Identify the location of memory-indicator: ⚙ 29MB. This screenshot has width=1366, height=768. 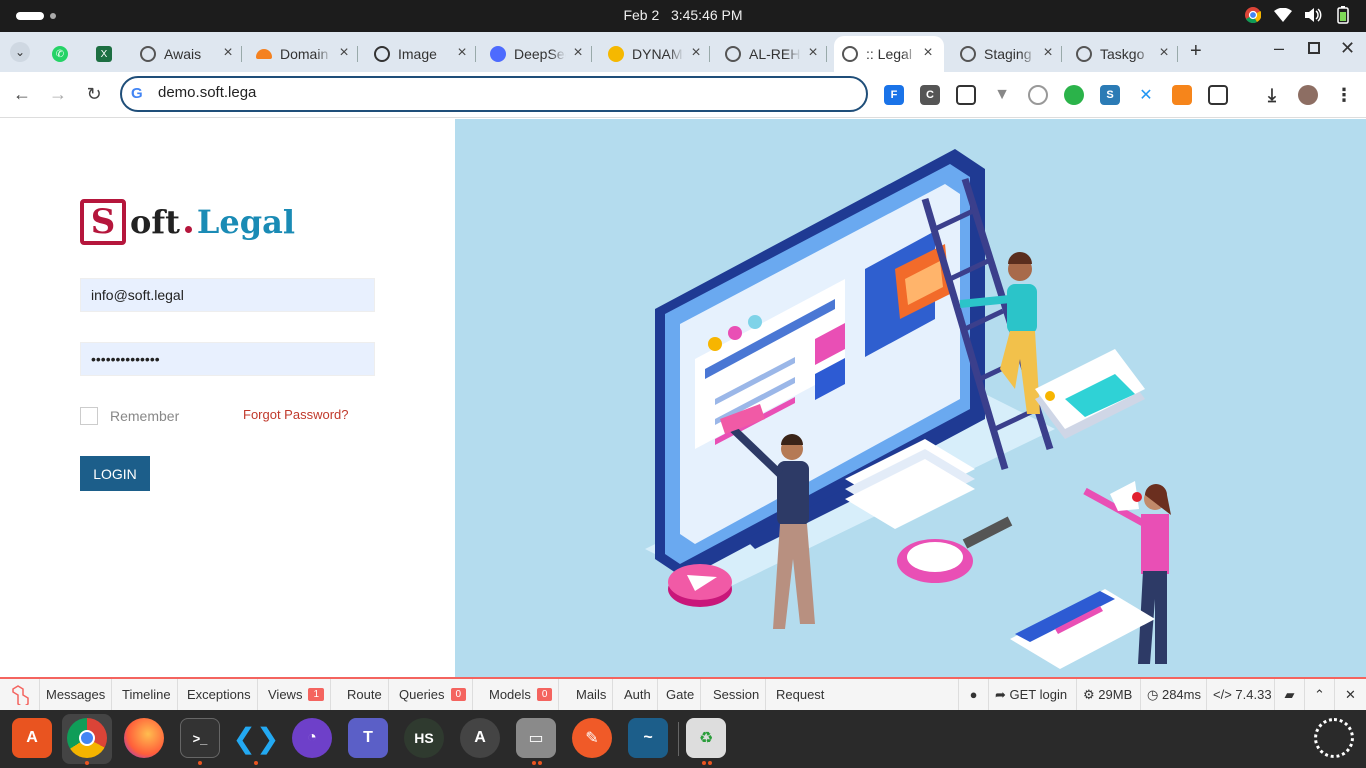
(1107, 694).